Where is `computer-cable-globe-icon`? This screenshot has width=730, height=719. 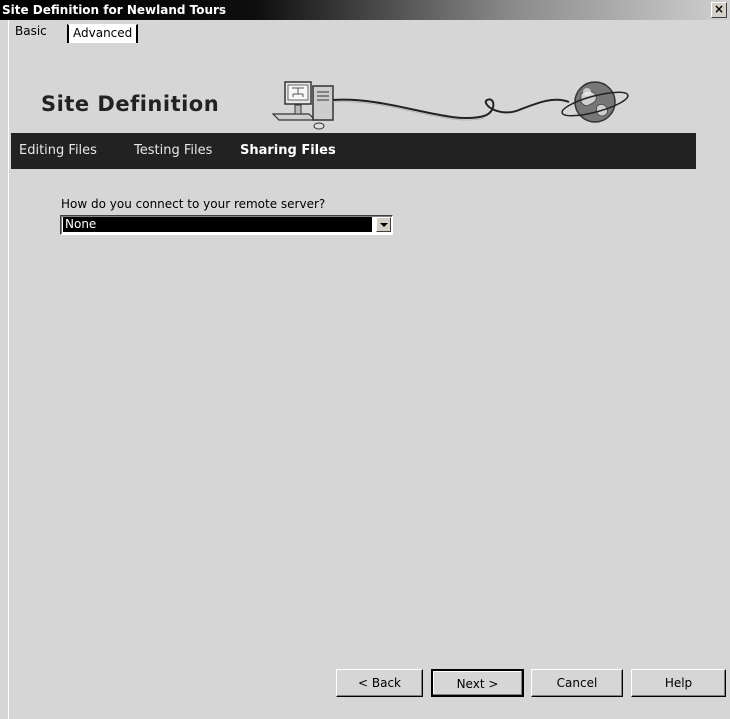
computer-cable-globe-icon is located at coordinates (459, 106).